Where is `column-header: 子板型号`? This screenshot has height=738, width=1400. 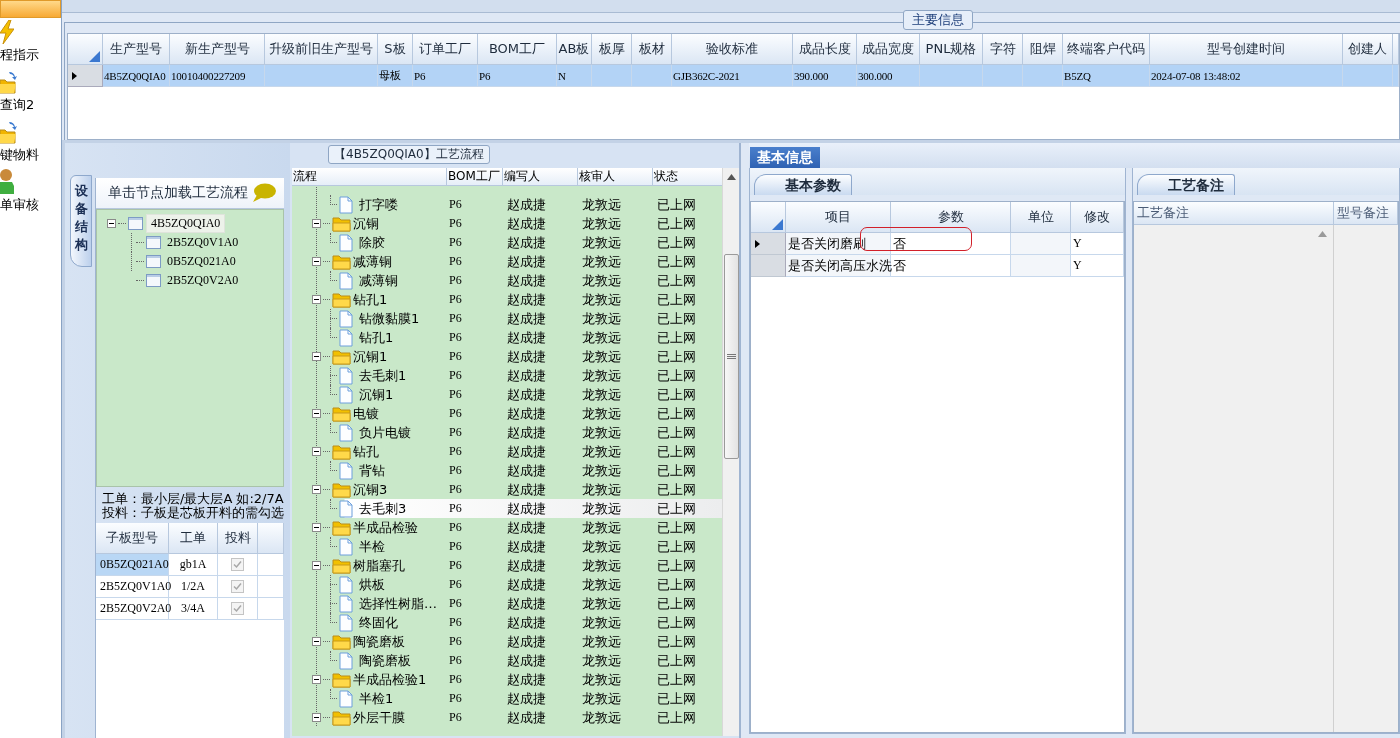
column-header: 子板型号 is located at coordinates (132, 538).